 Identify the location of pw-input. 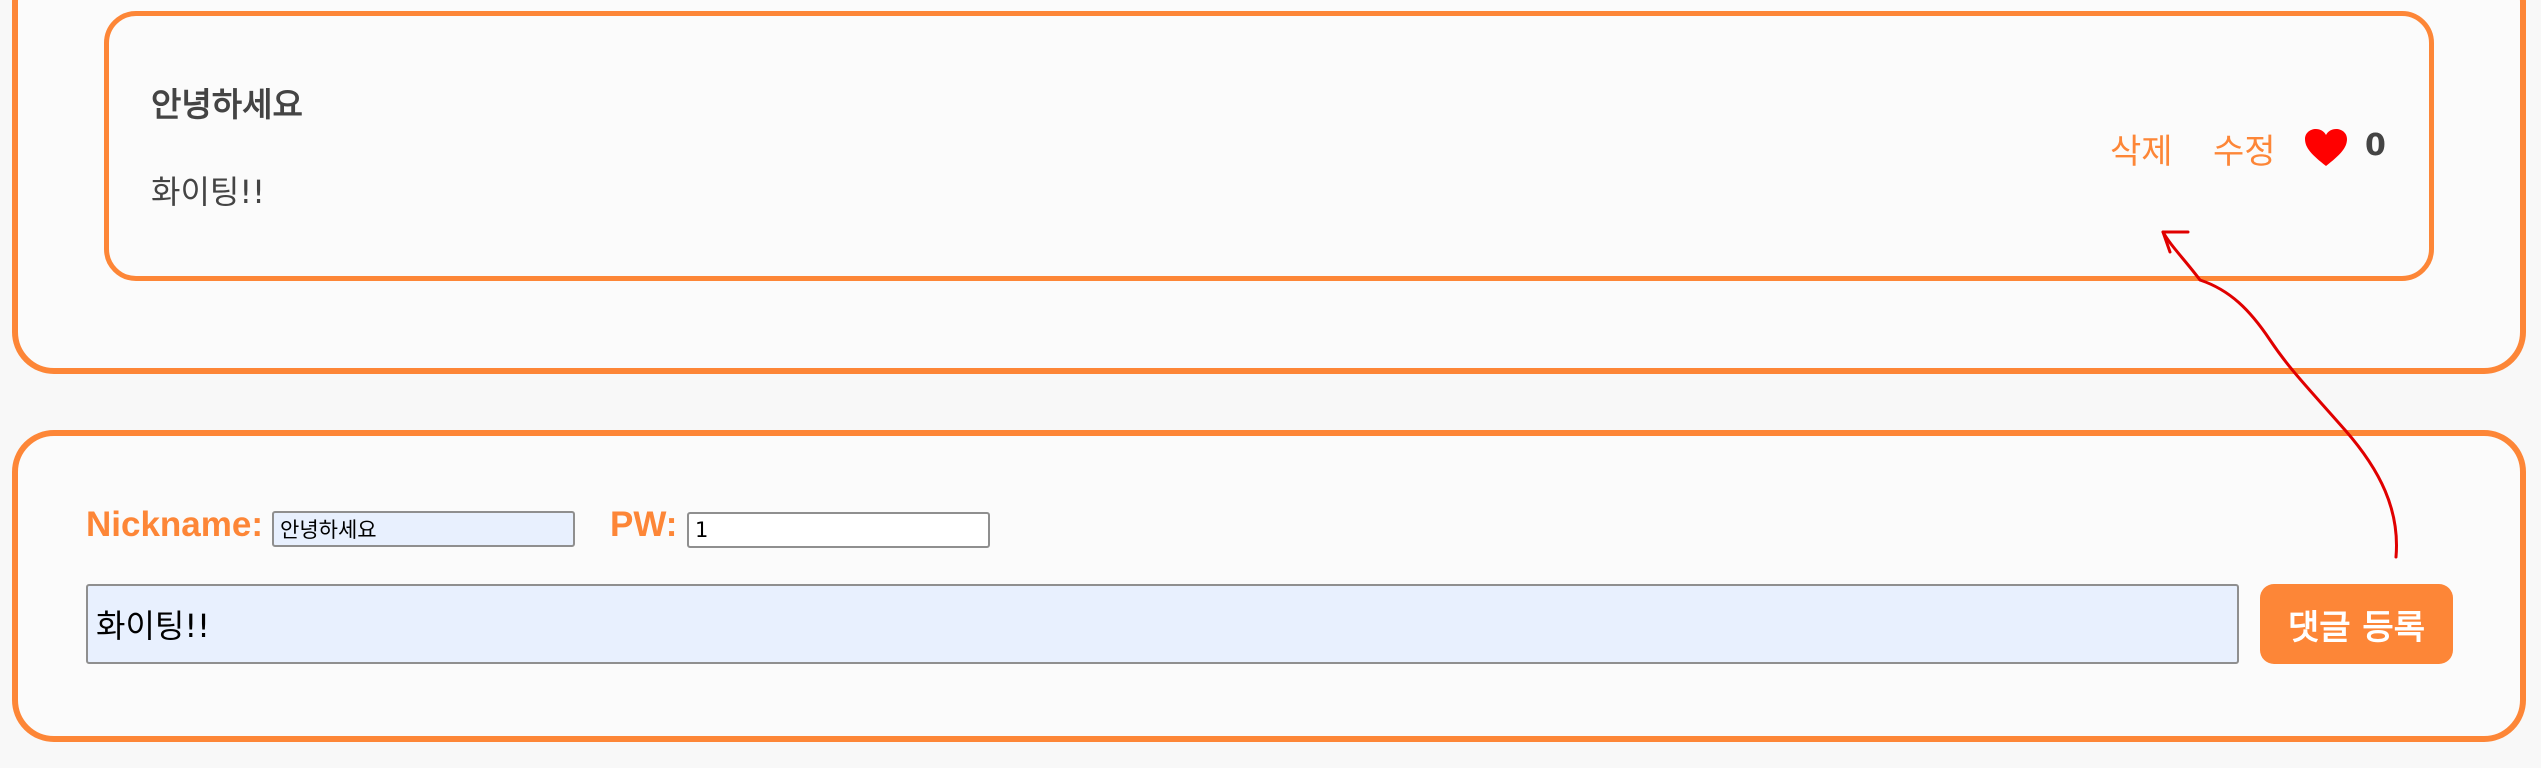
(838, 530).